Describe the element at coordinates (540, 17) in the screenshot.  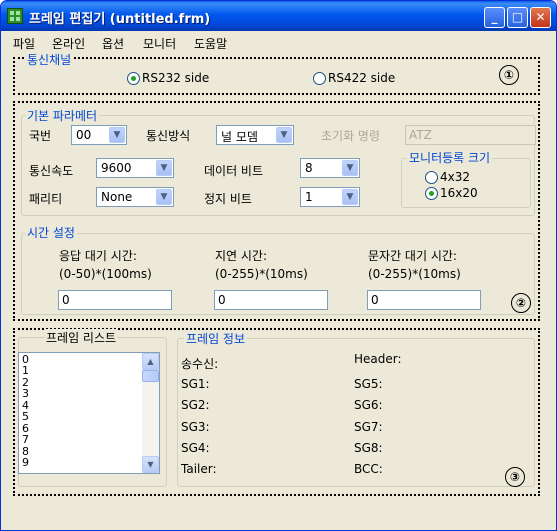
I see `close-button: ✕` at that location.